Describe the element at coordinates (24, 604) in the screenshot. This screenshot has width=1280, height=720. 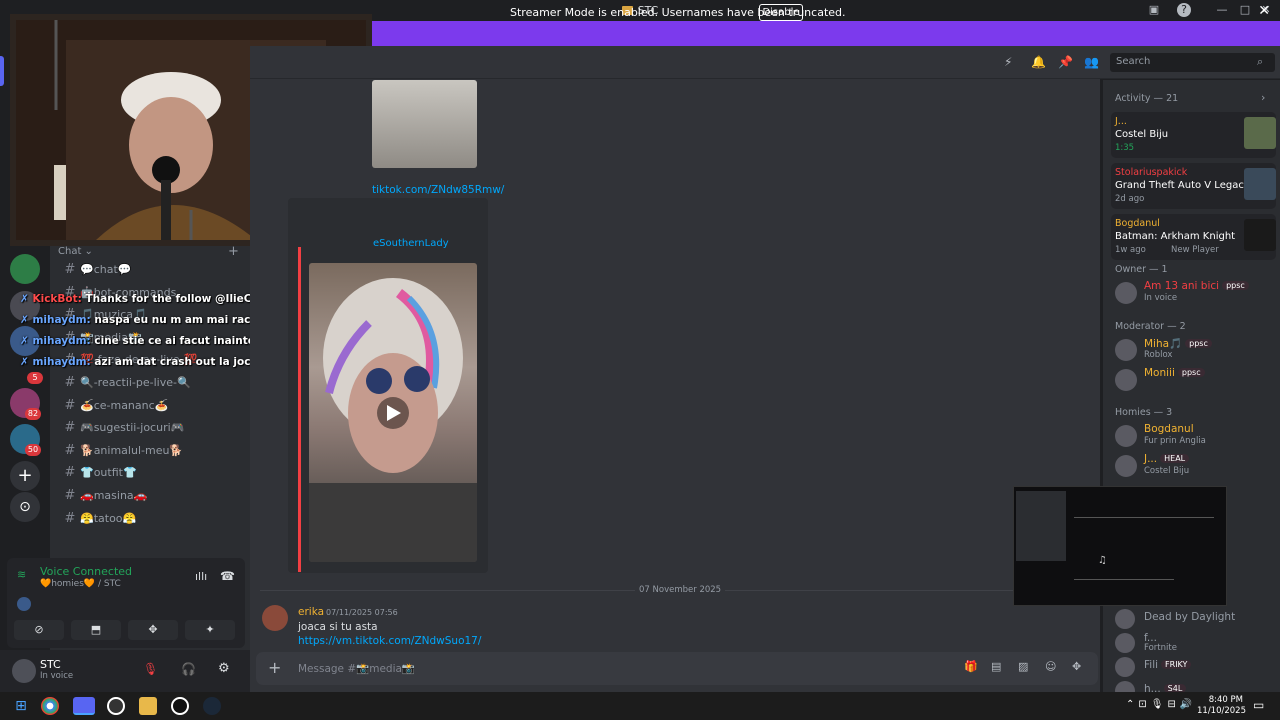
I see `voice-user-avatar` at that location.